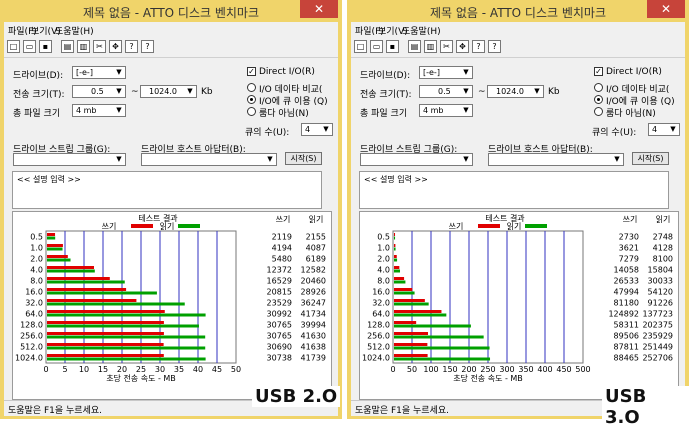 The width and height of the screenshot is (700, 428). Describe the element at coordinates (383, 259) in the screenshot. I see `y-tick-label: 2.0` at that location.